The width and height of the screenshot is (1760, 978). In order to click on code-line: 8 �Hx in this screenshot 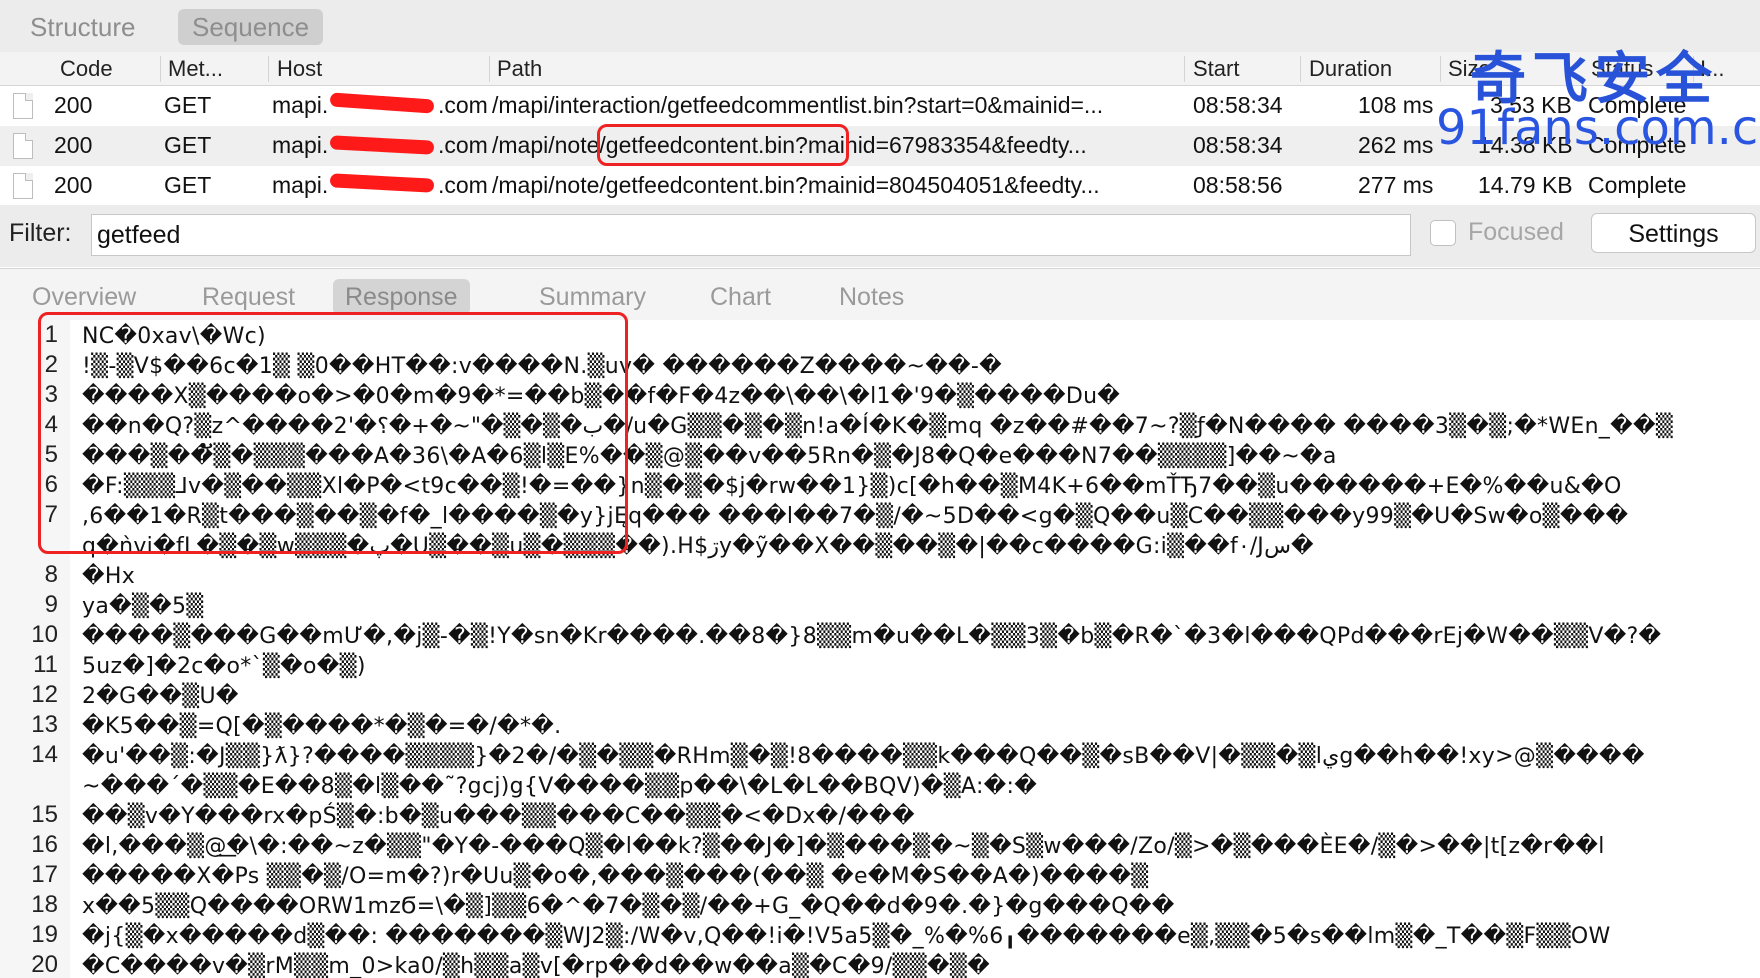, I will do `click(90, 575)`.